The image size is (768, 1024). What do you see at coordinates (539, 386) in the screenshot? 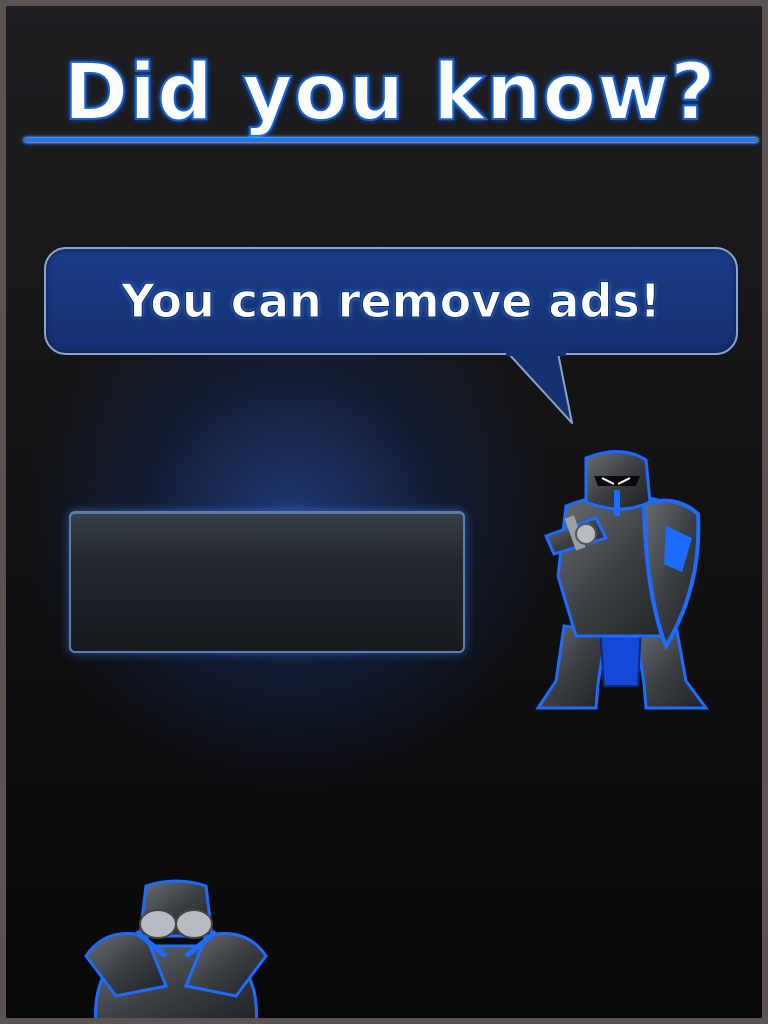
I see `speech-bubble-tail-icon` at bounding box center [539, 386].